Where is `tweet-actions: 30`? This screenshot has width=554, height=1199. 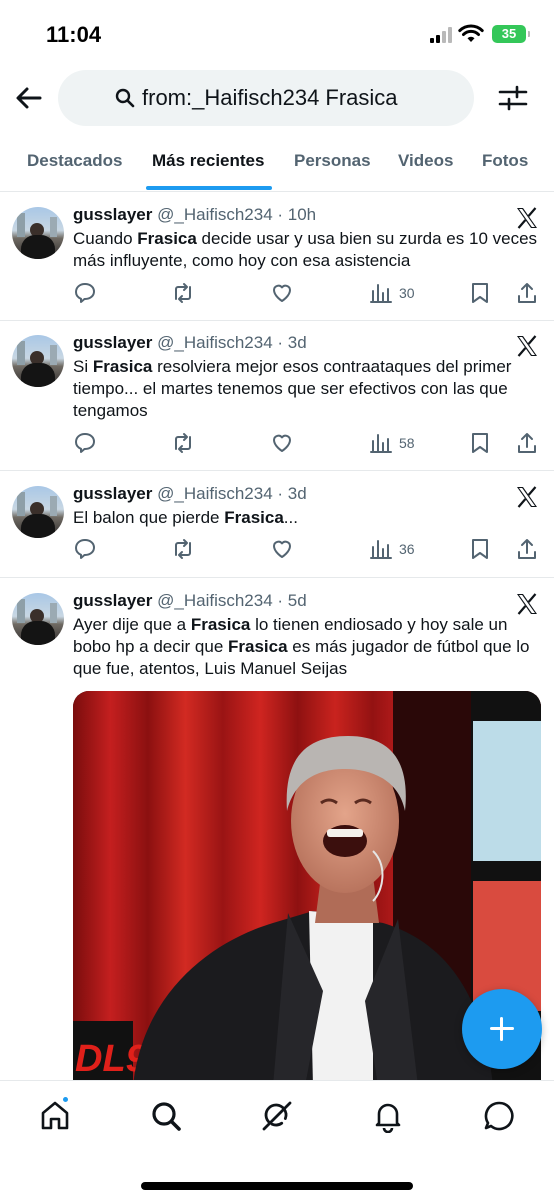
tweet-actions: 30 is located at coordinates (308, 293).